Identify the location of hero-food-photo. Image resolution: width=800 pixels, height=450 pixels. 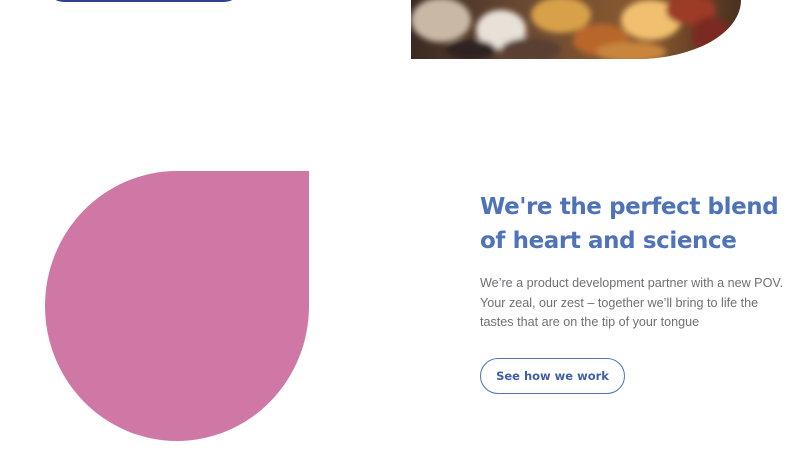
(576, 29).